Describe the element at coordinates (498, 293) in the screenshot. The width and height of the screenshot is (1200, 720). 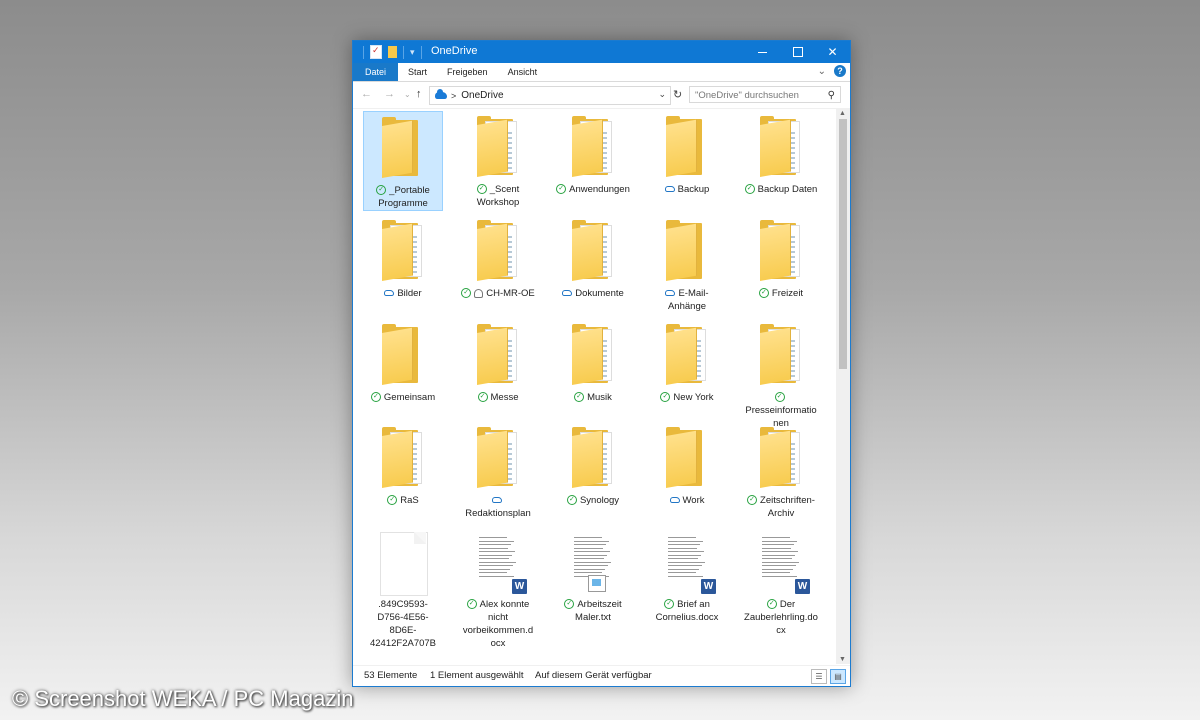
I see `file-label: ✓ CH-MR-OE` at that location.